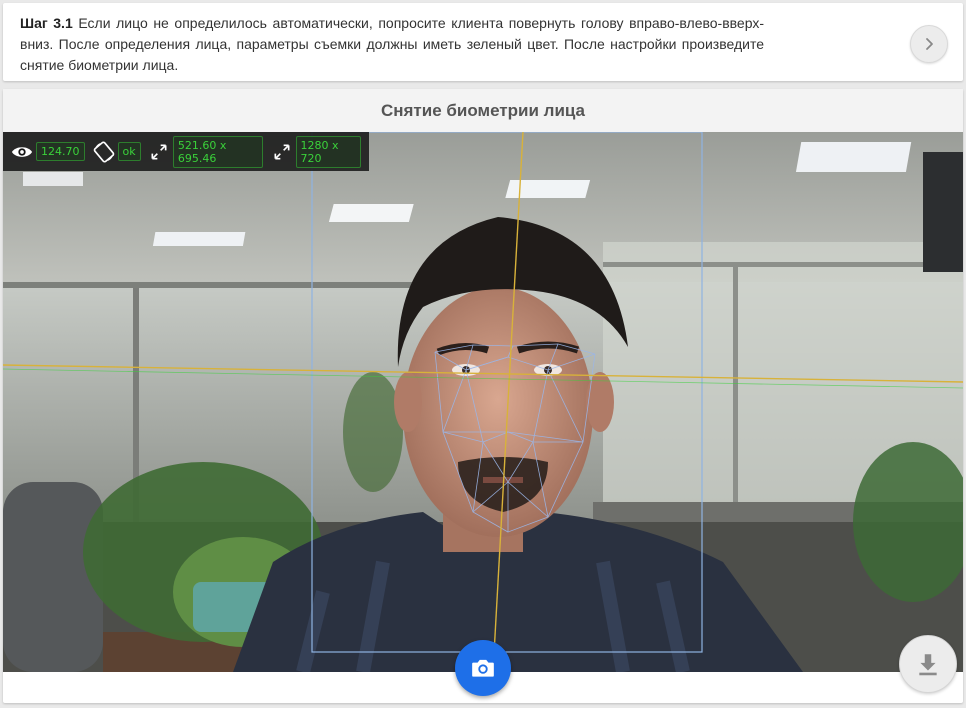 The width and height of the screenshot is (966, 708). I want to click on rotation-status: ok, so click(129, 151).